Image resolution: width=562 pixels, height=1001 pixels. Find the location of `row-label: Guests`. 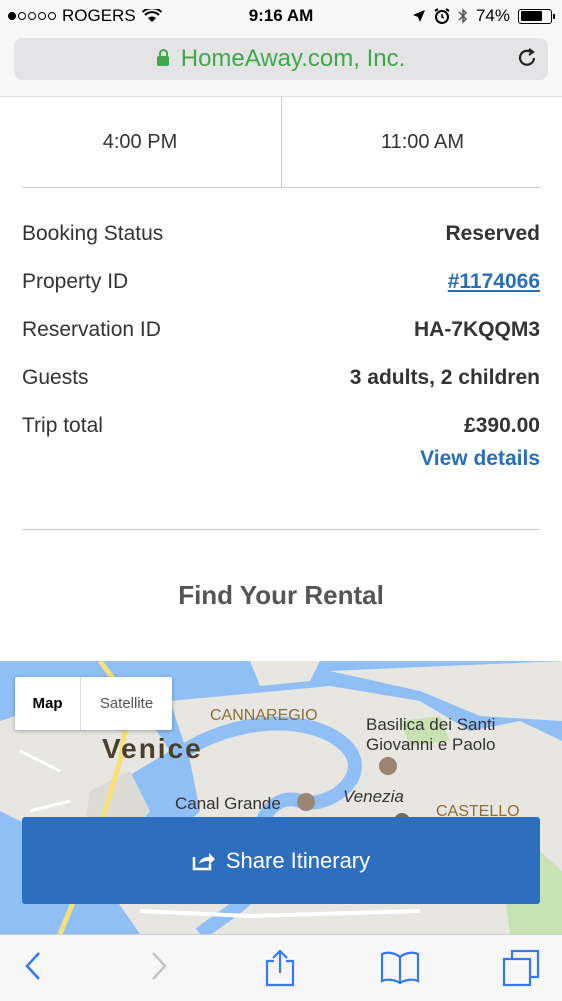

row-label: Guests is located at coordinates (55, 377).